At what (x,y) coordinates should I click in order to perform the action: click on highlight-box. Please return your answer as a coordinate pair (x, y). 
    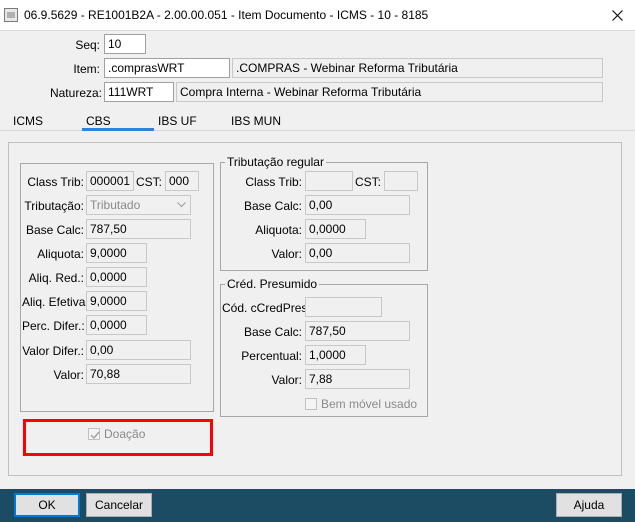
    Looking at the image, I should click on (118, 437).